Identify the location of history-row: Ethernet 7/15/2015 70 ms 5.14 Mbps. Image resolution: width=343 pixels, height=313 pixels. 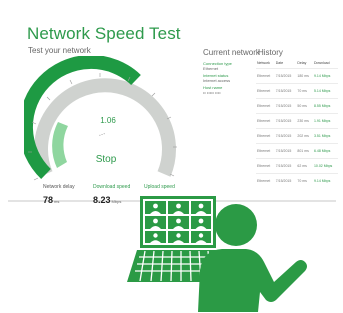
(297, 90).